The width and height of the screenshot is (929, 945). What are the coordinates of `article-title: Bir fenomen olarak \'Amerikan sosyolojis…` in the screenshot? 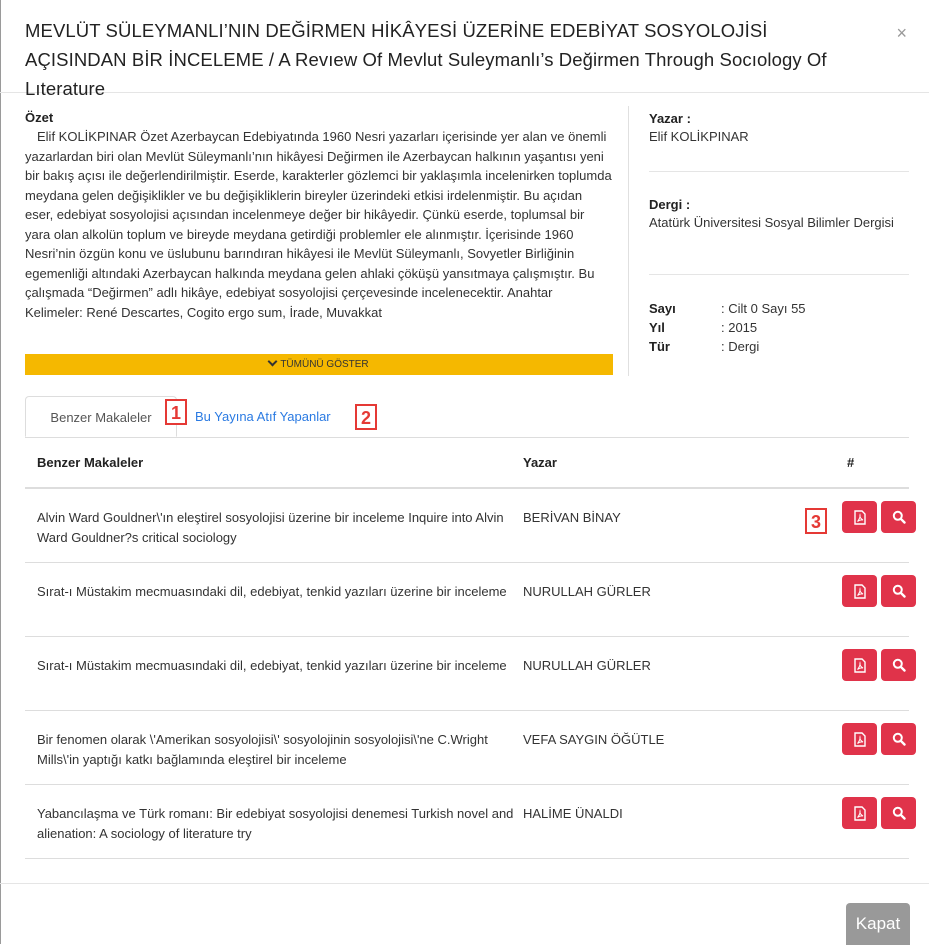 It's located at (262, 749).